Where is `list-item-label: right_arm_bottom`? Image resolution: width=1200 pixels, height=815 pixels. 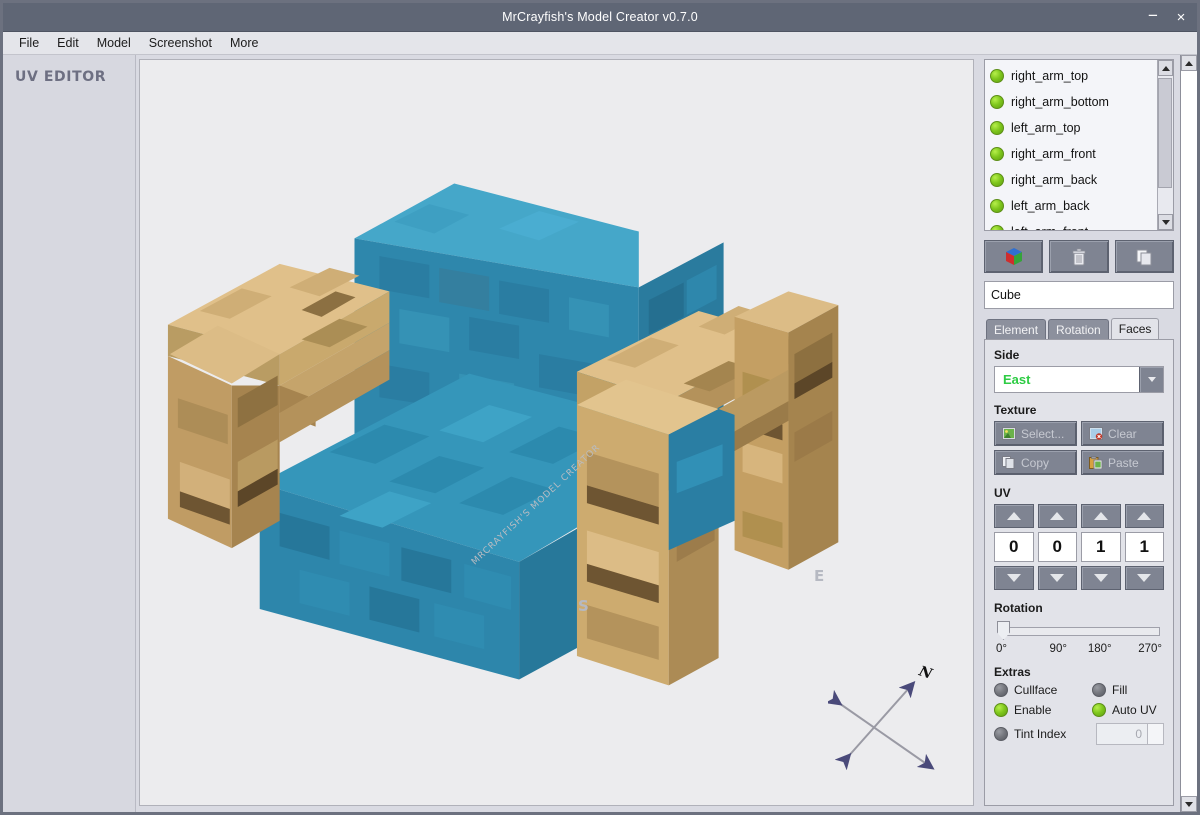
list-item-label: right_arm_bottom is located at coordinates (1060, 102).